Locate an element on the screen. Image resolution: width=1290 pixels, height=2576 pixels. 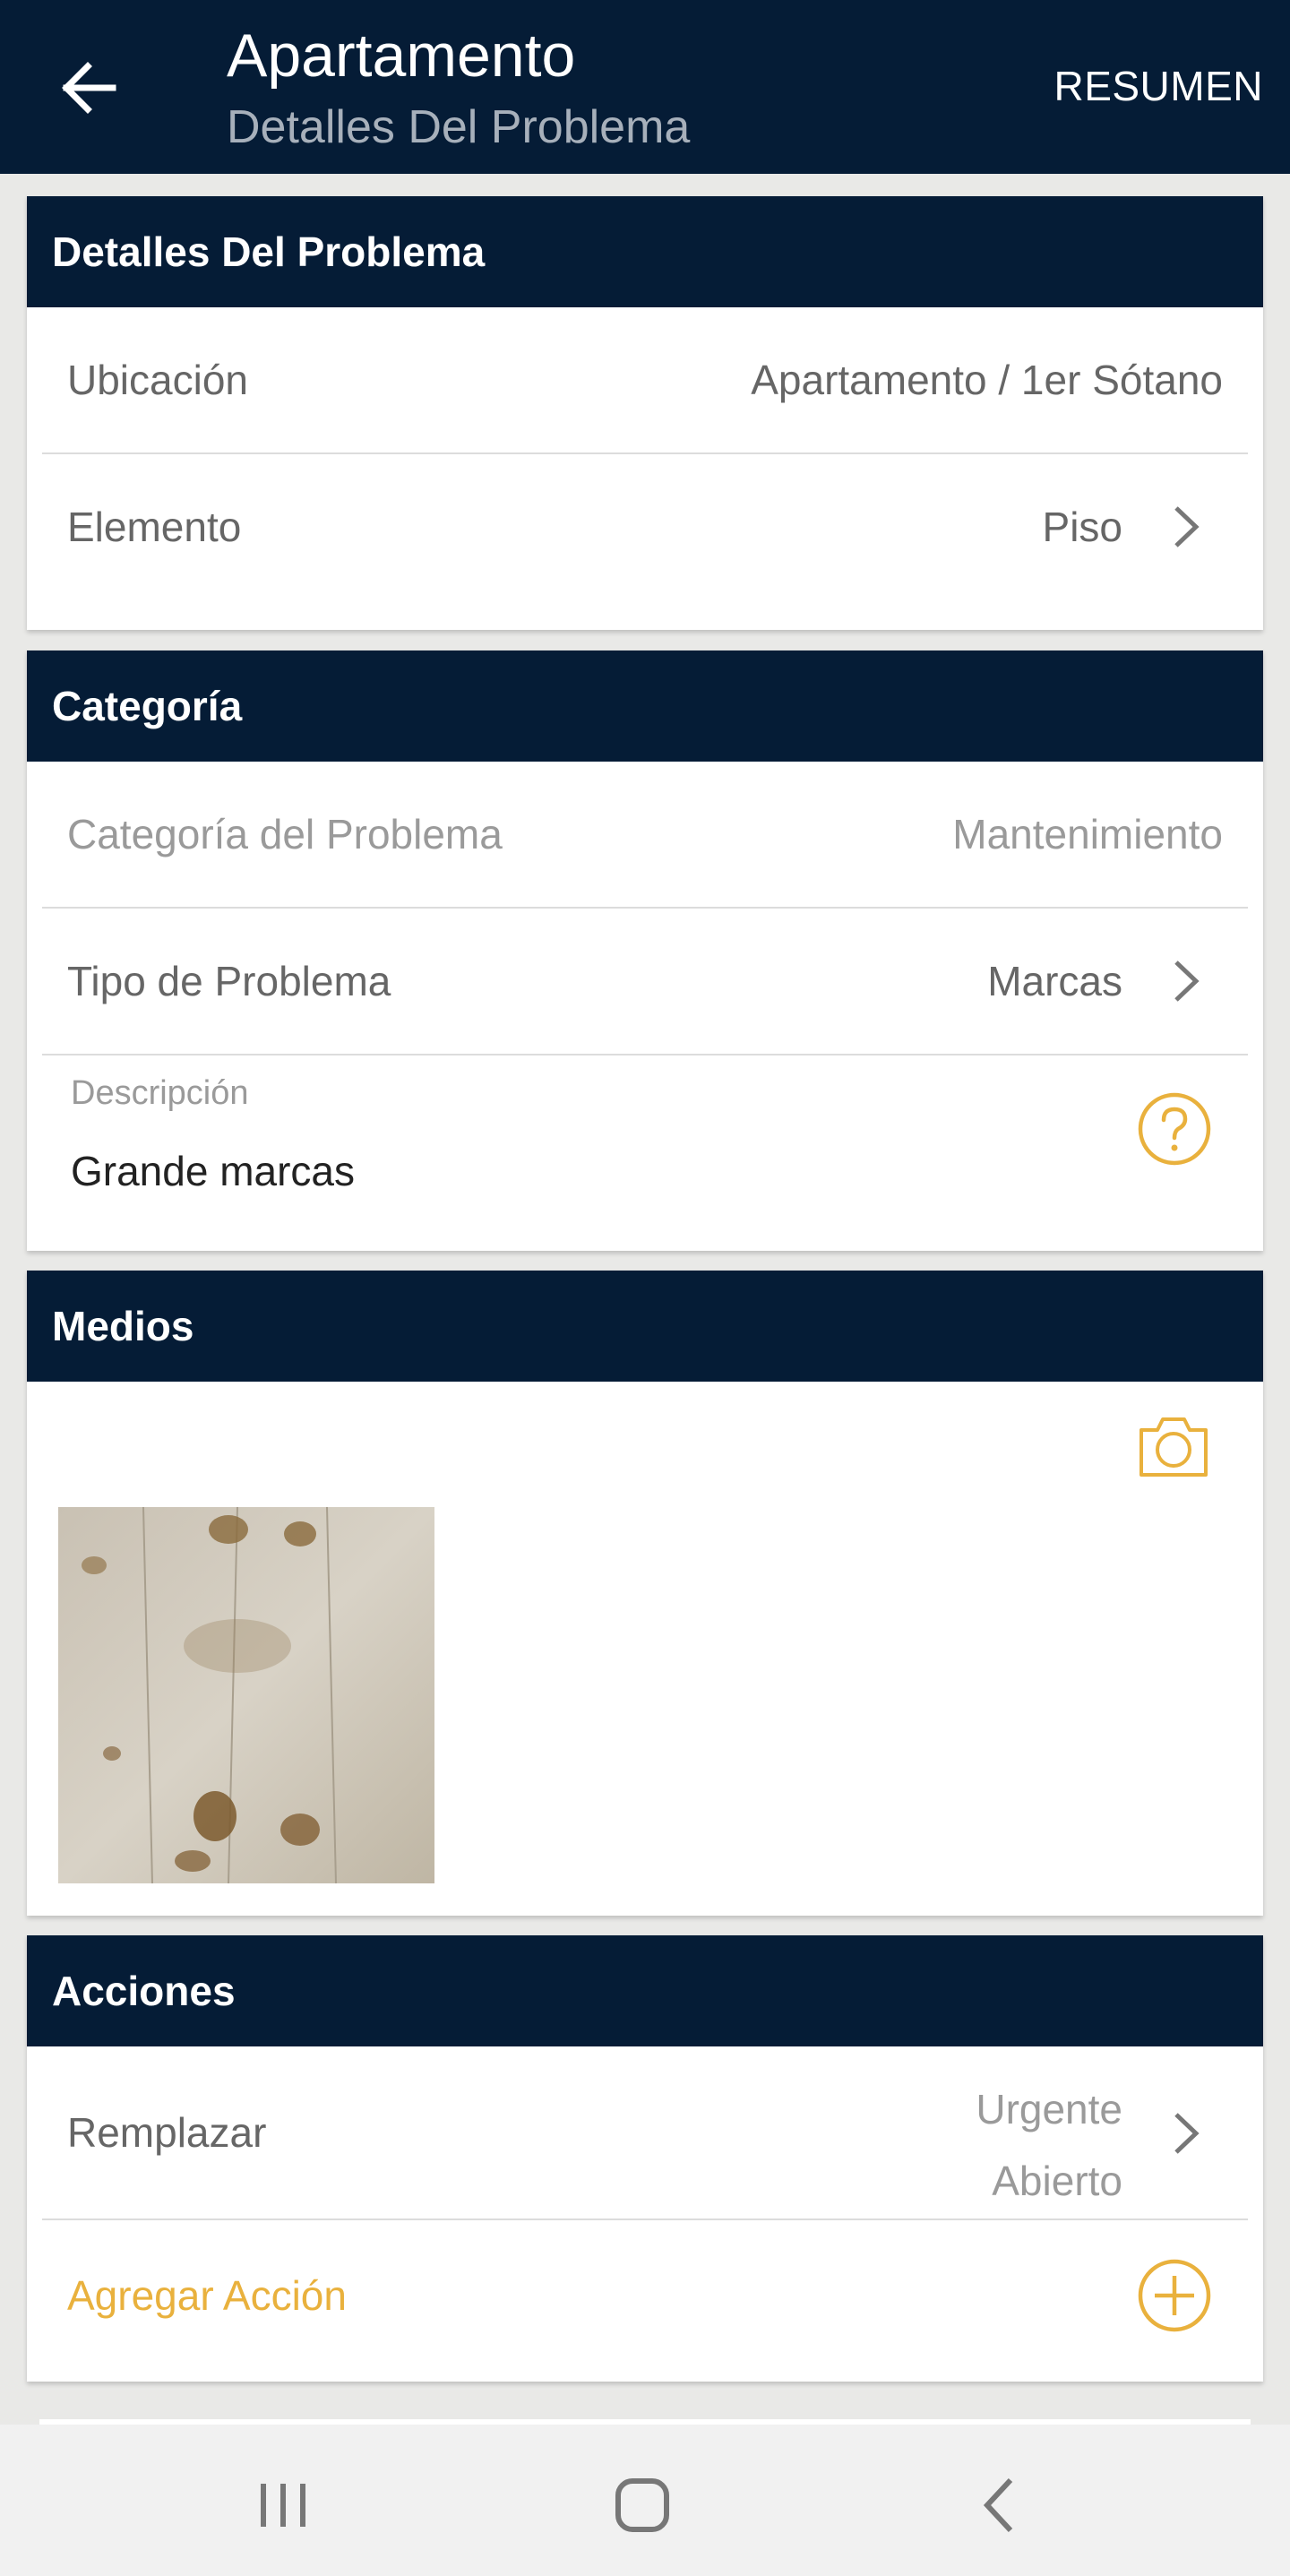
problem-type-label: Tipo de Problema is located at coordinates (229, 981).